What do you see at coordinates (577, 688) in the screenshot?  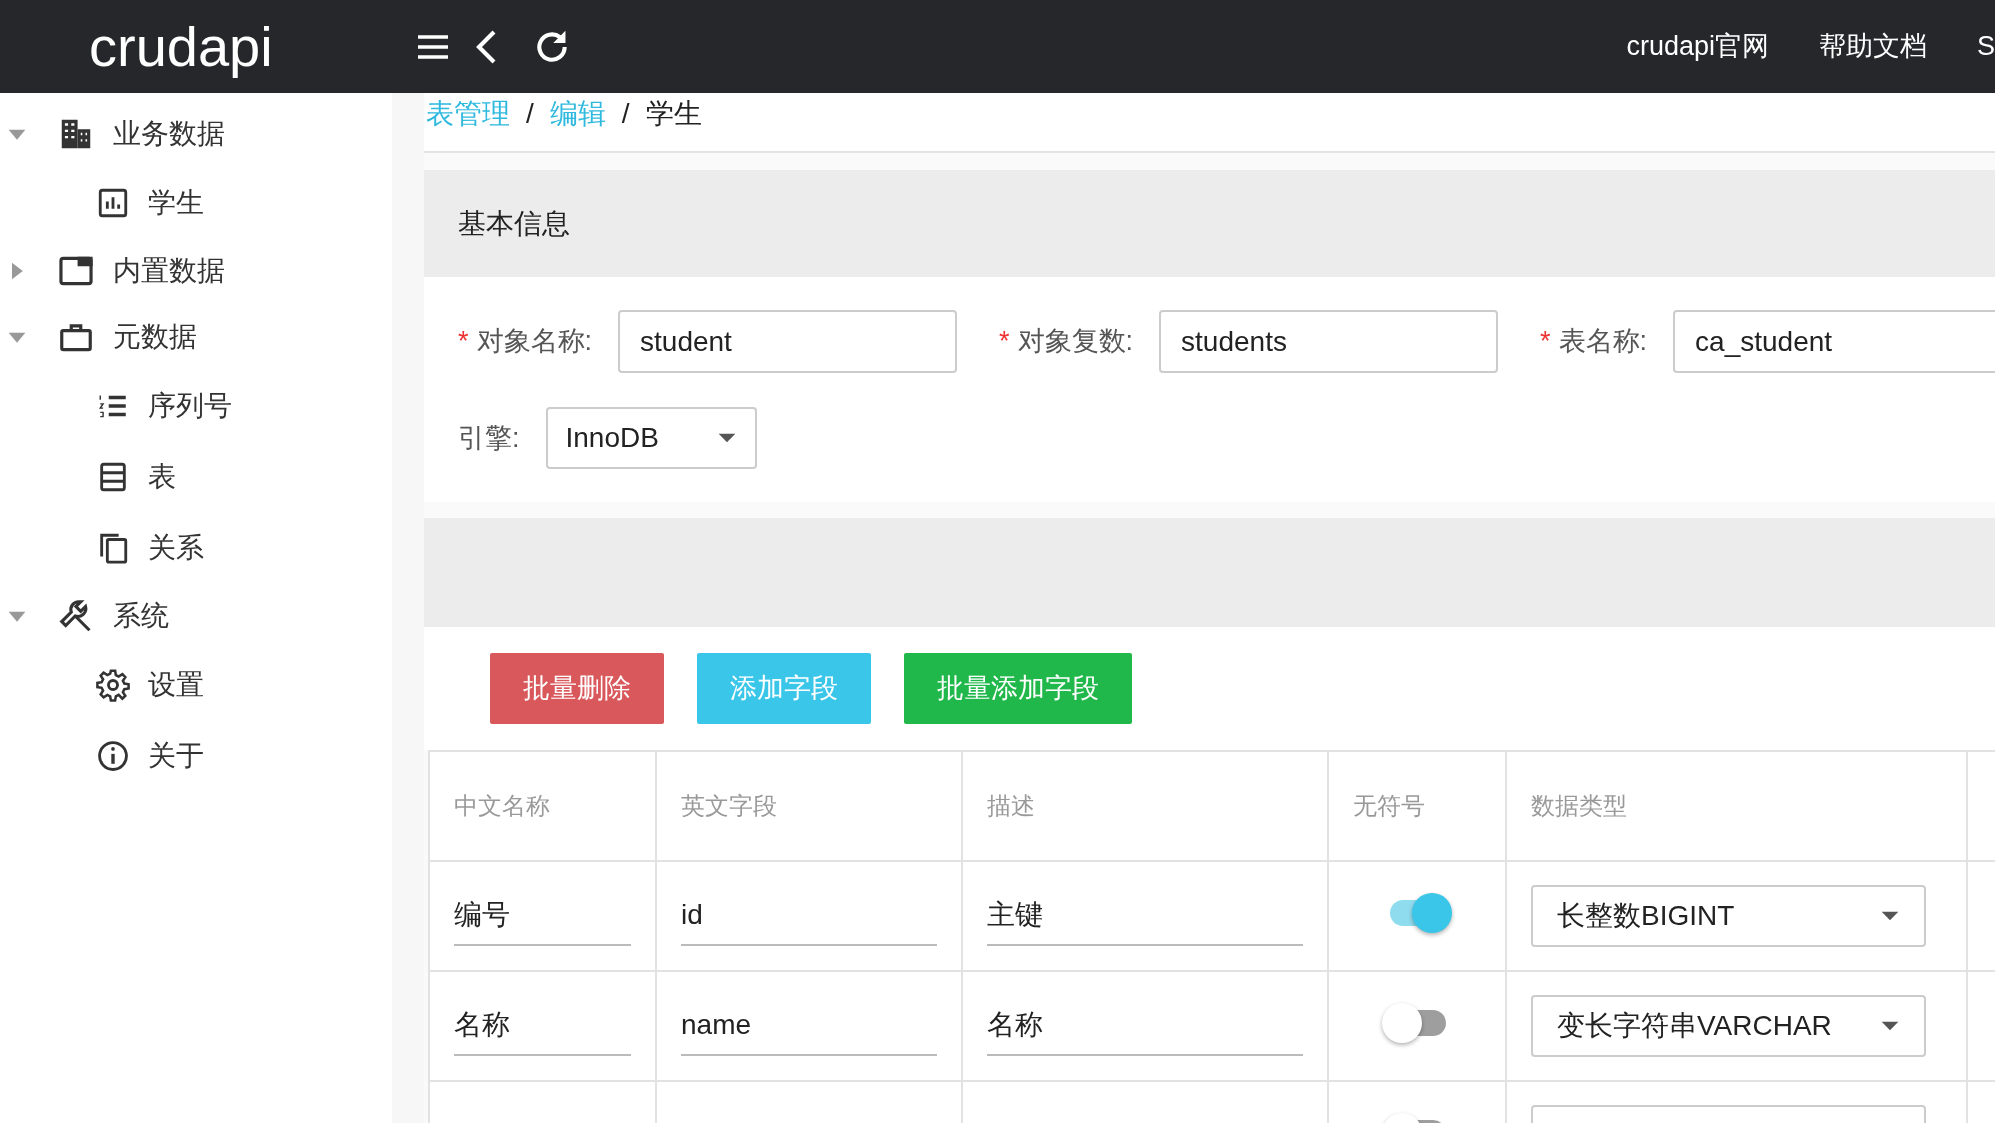 I see `action-button: 批量删除` at bounding box center [577, 688].